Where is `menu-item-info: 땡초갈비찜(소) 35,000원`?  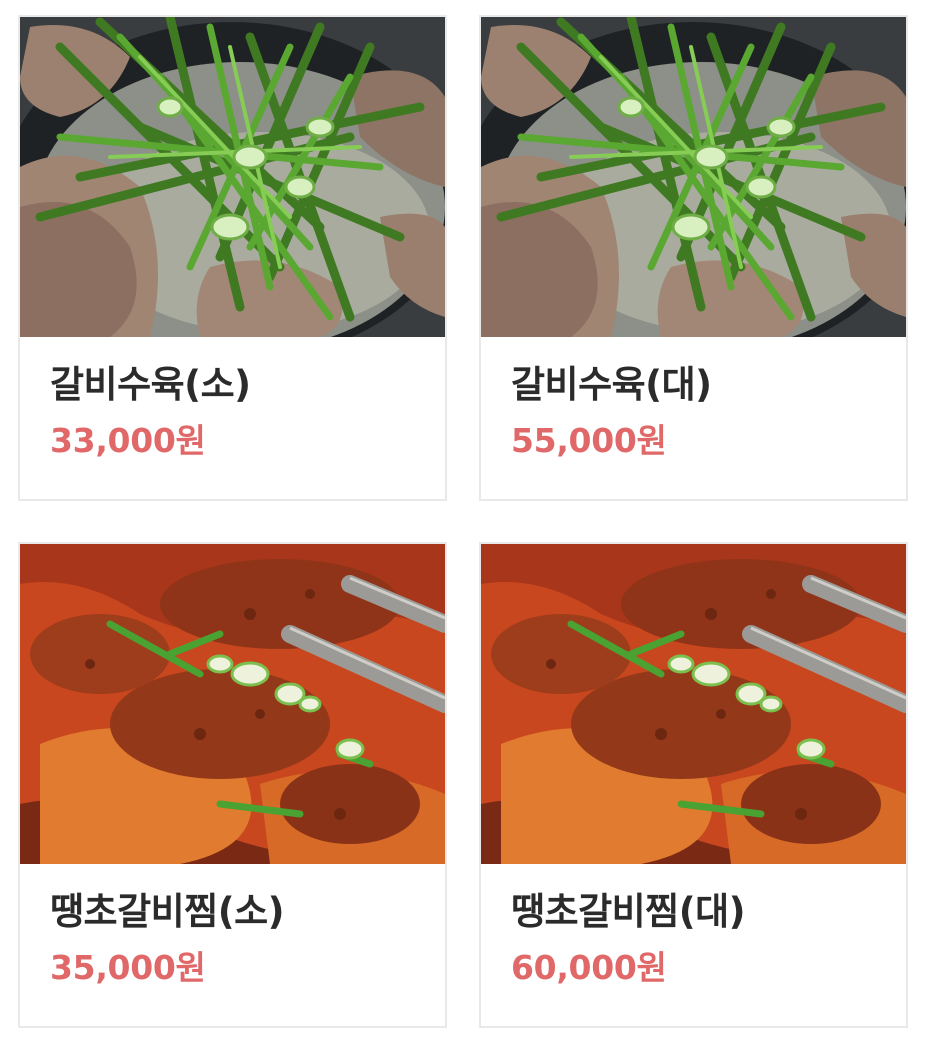
menu-item-info: 땡초갈비찜(소) 35,000원 is located at coordinates (232, 926).